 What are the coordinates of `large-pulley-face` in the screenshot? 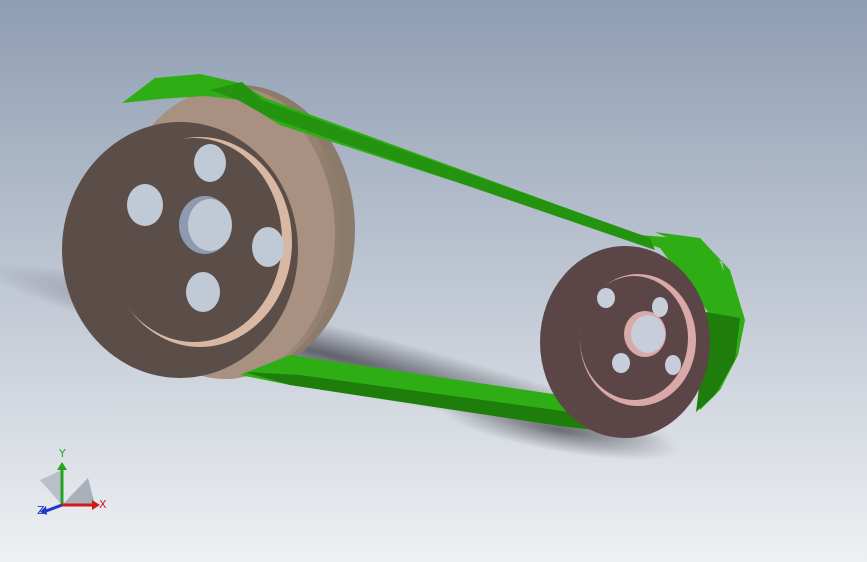 It's located at (180, 250).